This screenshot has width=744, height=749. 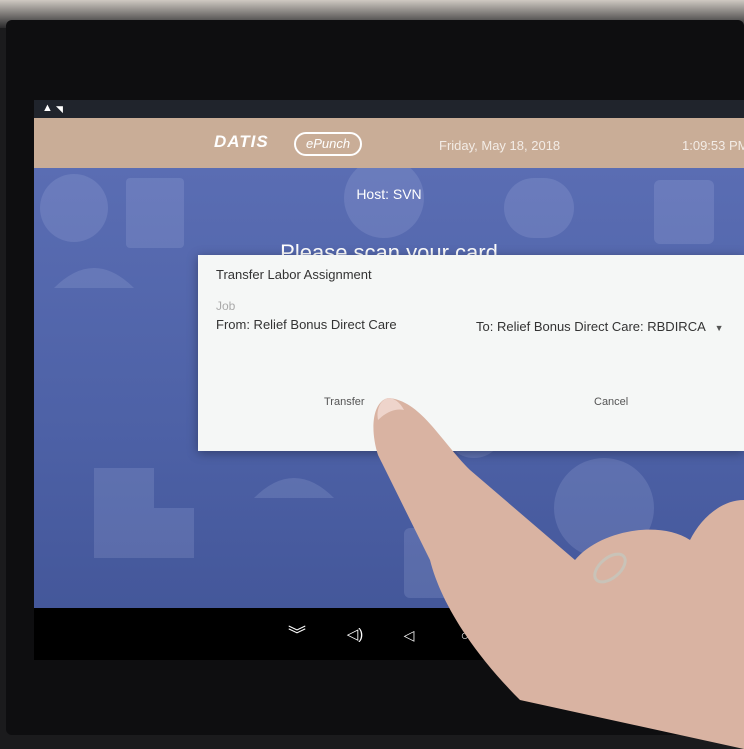 I want to click on status-bar: ▲ ◥, so click(x=389, y=109).